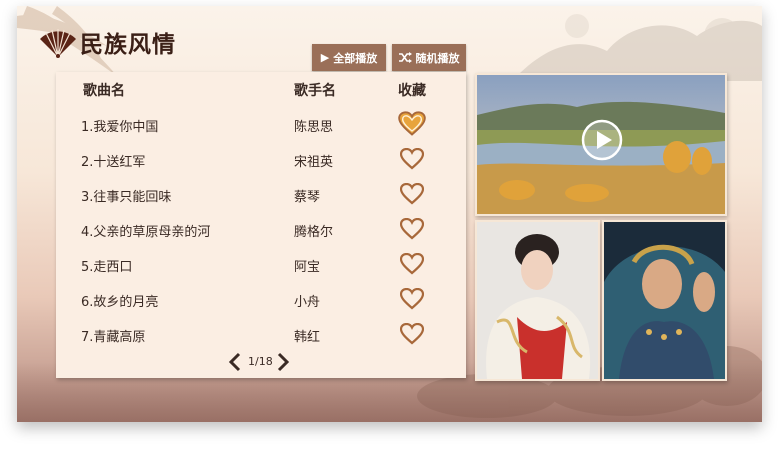 This screenshot has height=456, width=783. I want to click on shuffle-button: 随机播放, so click(429, 57).